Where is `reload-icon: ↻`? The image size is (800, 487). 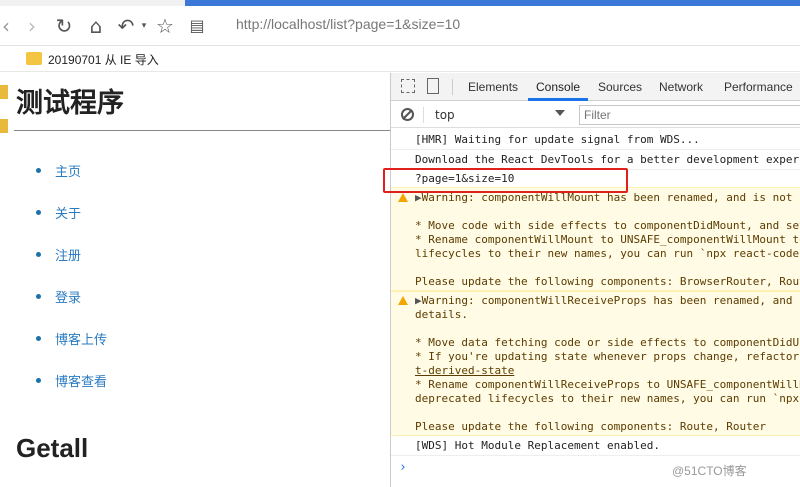
reload-icon: ↻ is located at coordinates (64, 26).